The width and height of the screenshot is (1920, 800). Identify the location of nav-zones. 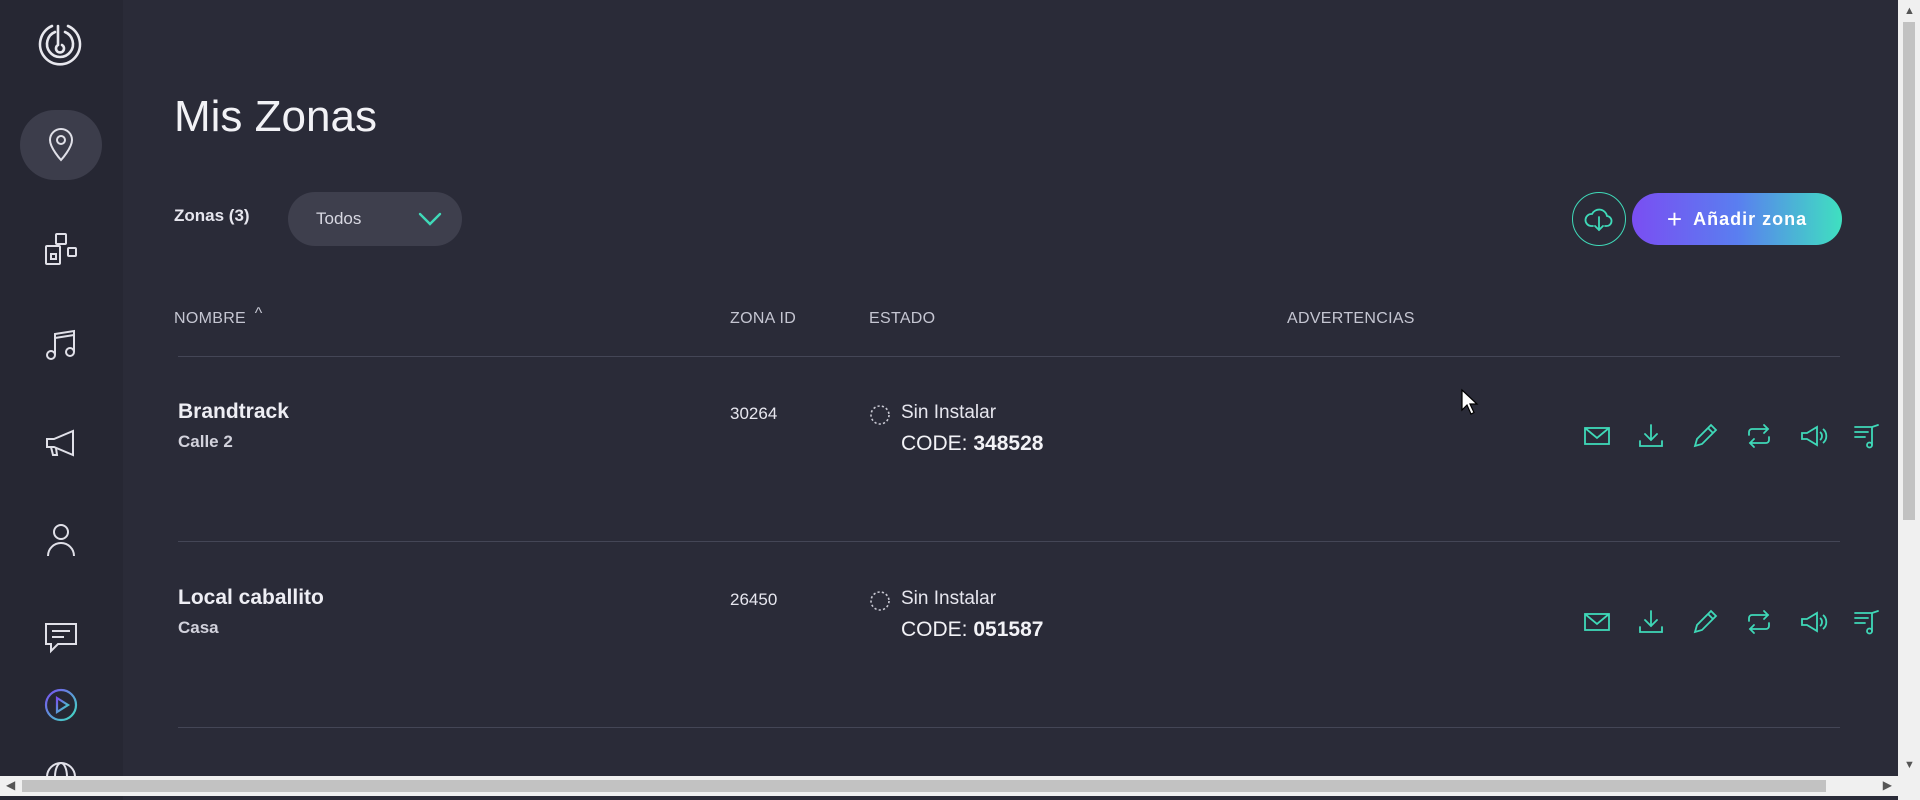
(61, 145).